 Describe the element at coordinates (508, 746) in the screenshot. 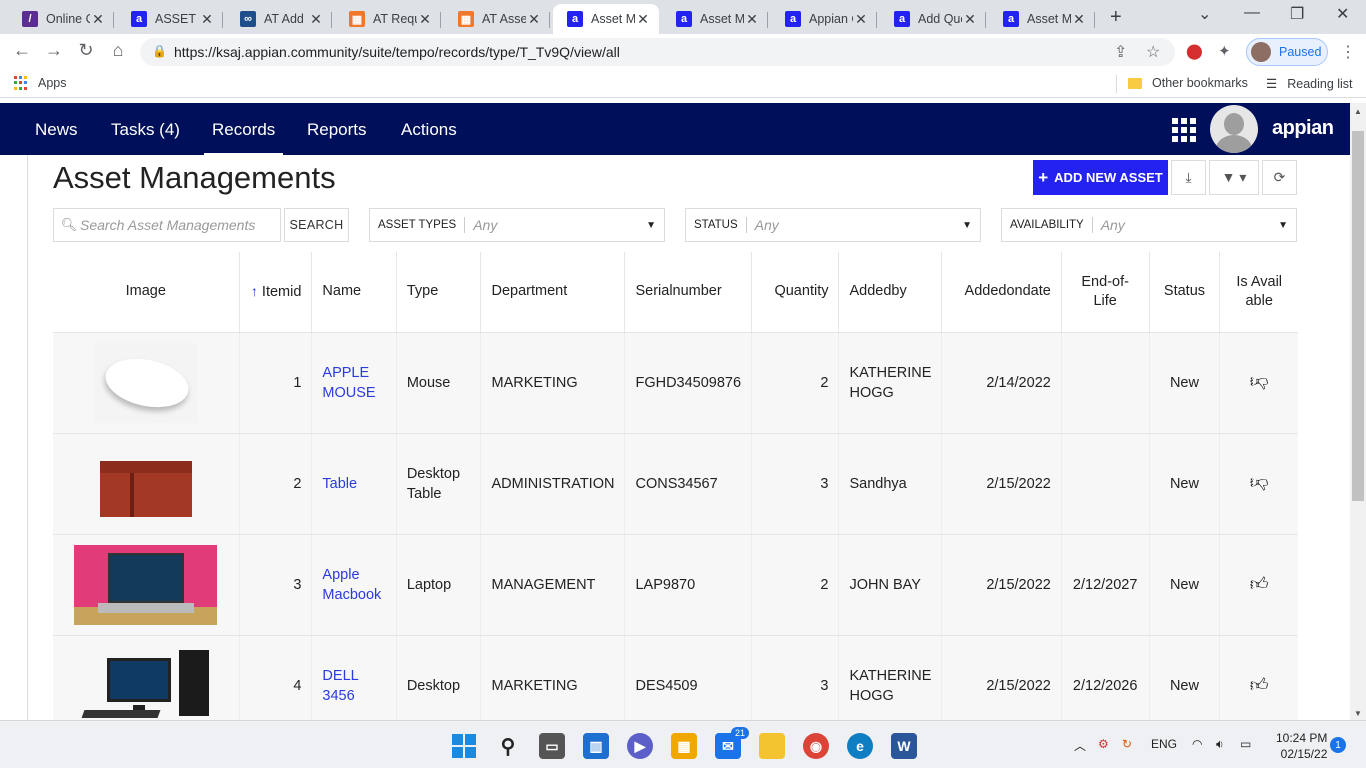

I see `search-icon: ⚲` at that location.